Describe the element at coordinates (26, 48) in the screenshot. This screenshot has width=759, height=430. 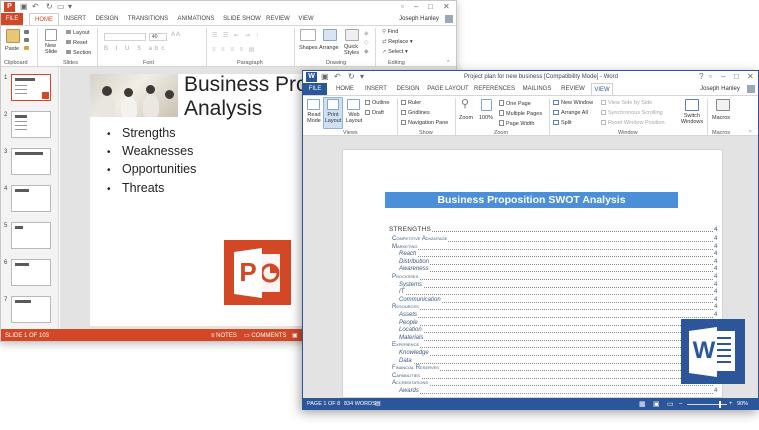
I see `format-painter-icon` at that location.